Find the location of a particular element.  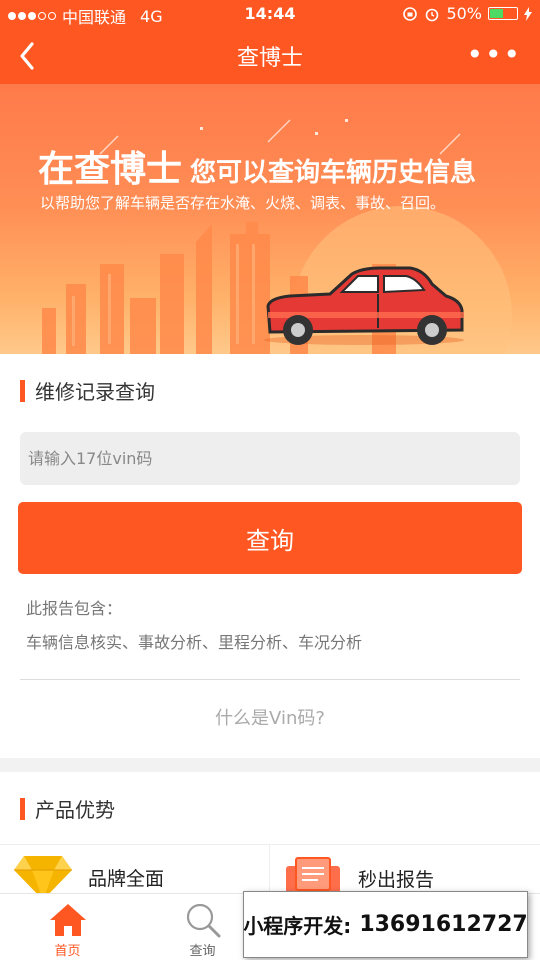

rotation-lock-icon is located at coordinates (410, 13).